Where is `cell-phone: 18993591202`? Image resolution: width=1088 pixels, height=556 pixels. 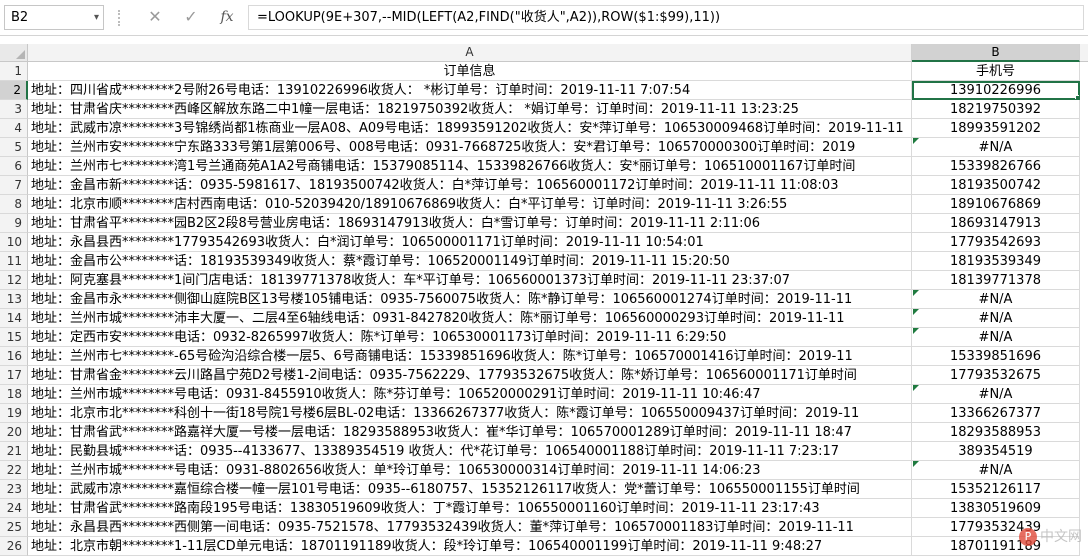
cell-phone: 18993591202 is located at coordinates (996, 128).